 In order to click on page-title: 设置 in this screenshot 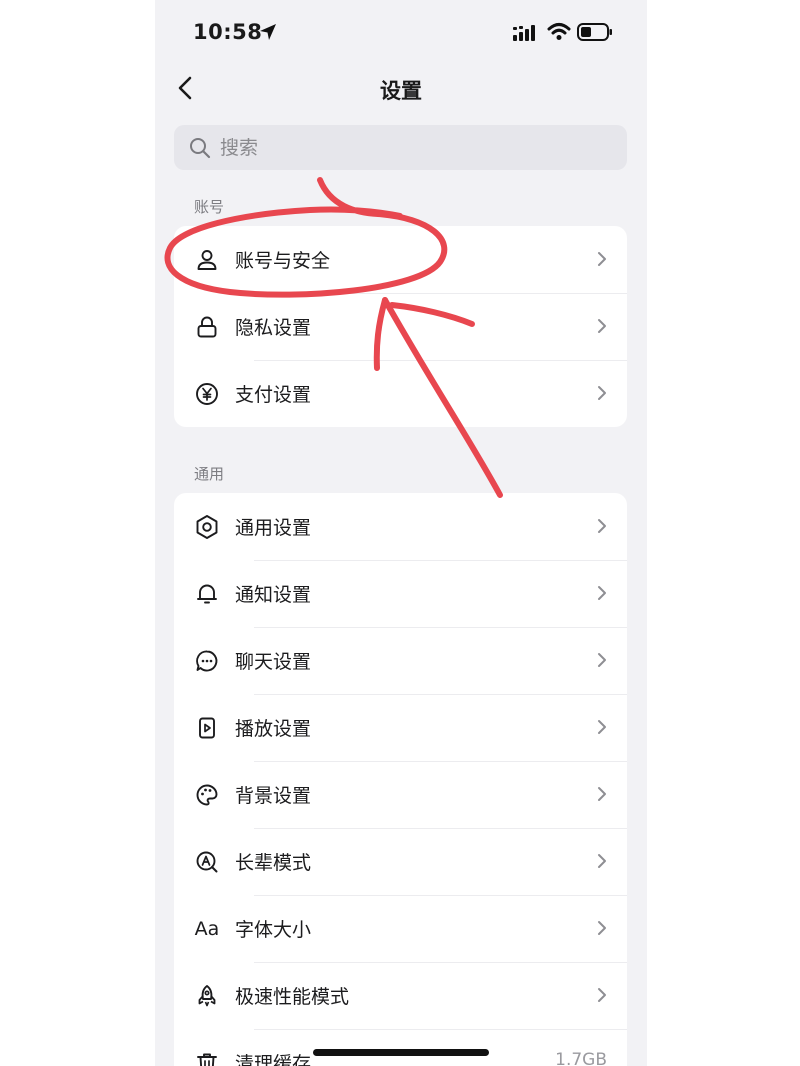, I will do `click(401, 91)`.